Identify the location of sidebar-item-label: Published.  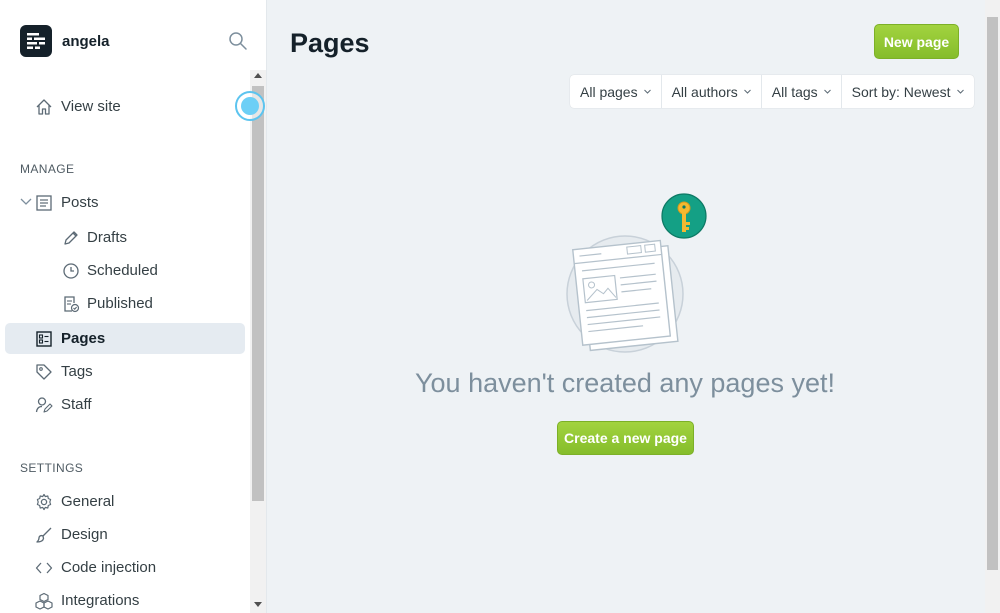
(120, 303).